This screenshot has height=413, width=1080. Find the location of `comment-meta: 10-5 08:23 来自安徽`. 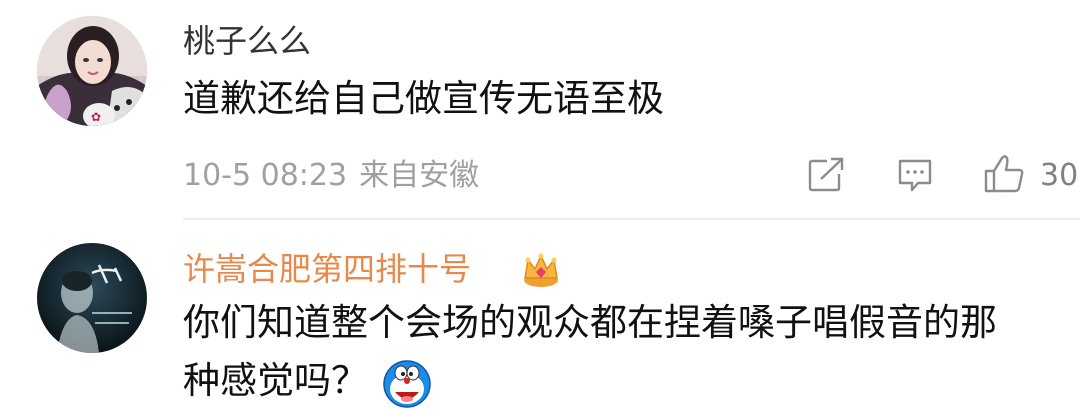

comment-meta: 10-5 08:23 来自安徽 is located at coordinates (337, 176).